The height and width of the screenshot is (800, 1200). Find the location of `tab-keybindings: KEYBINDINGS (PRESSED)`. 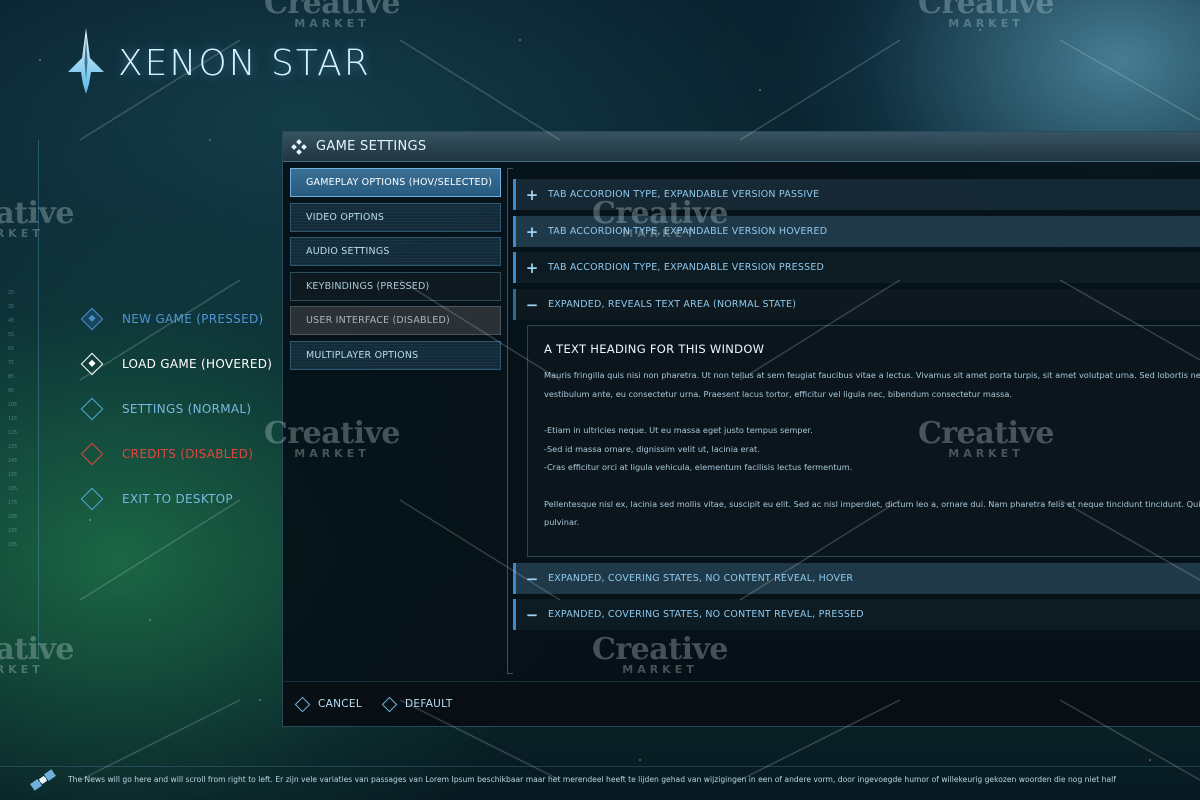

tab-keybindings: KEYBINDINGS (PRESSED) is located at coordinates (395, 286).